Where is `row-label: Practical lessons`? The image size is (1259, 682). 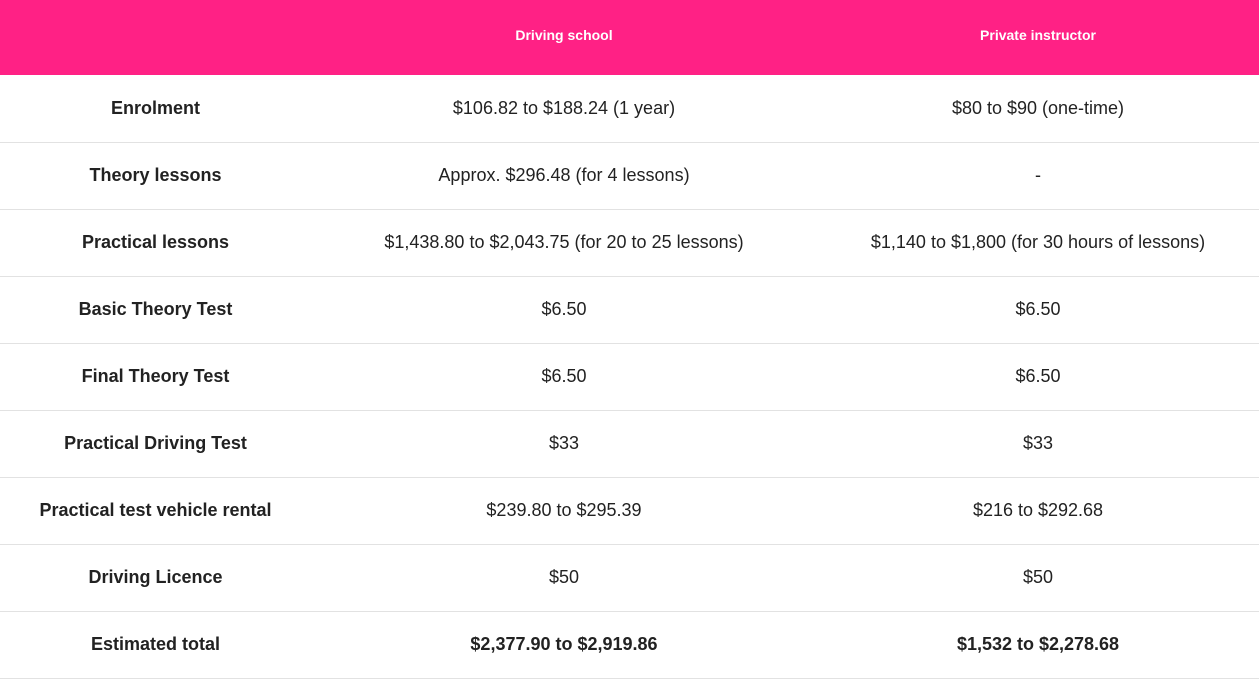 row-label: Practical lessons is located at coordinates (155, 243).